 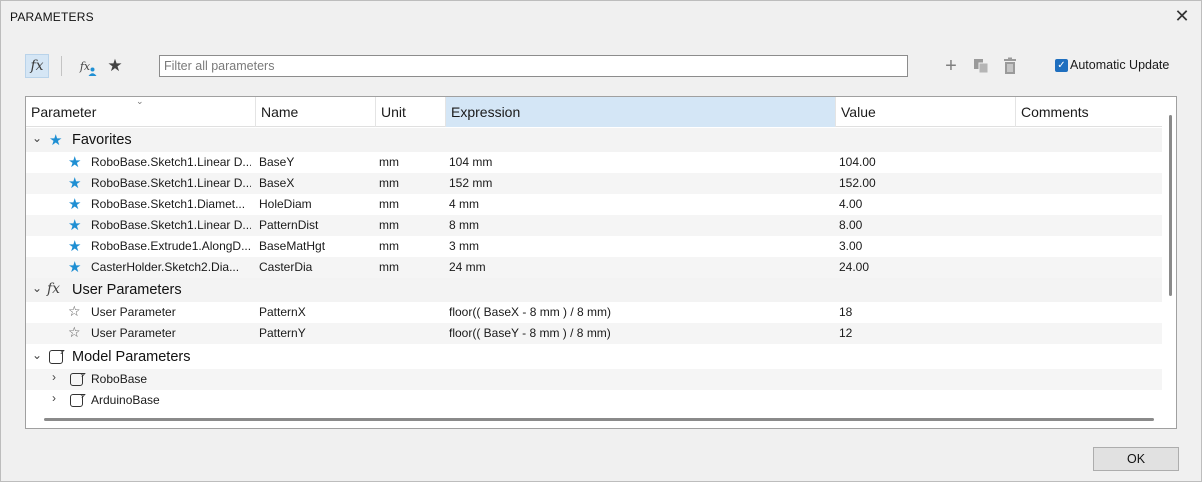 I want to click on column-header-comments: Comments, so click(x=1089, y=112).